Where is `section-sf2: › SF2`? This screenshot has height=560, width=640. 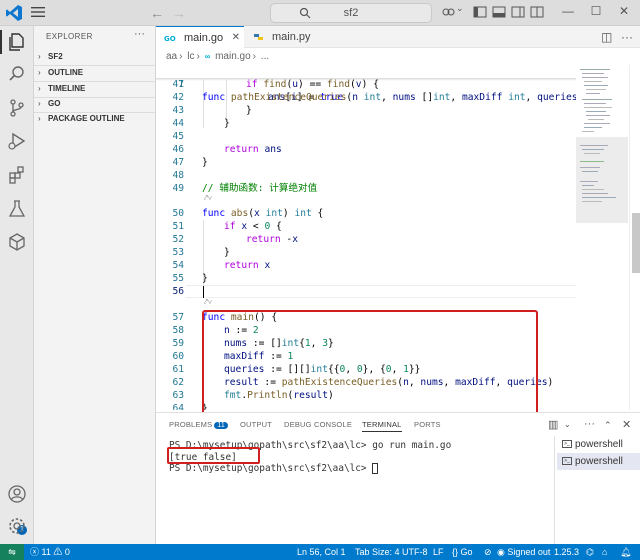 section-sf2: › SF2 is located at coordinates (95, 57).